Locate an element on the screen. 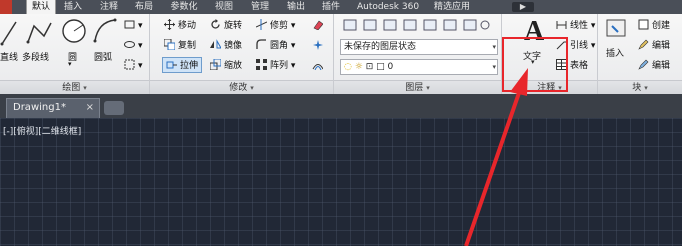  red-arrow-annotation is located at coordinates (496, 157).